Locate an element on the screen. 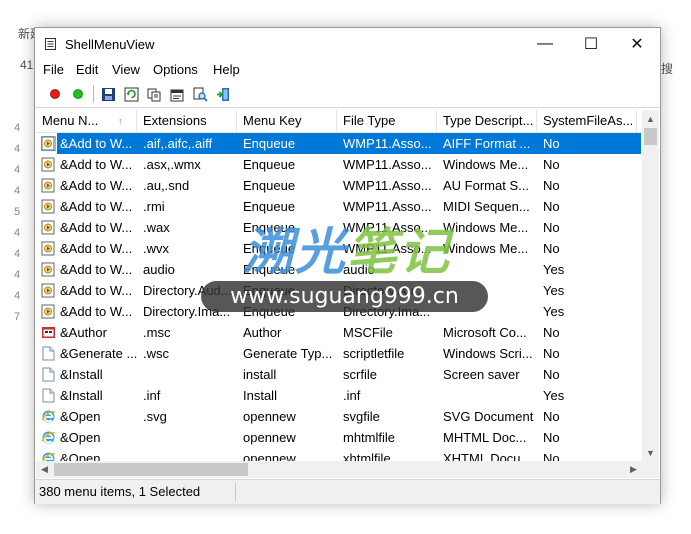 This screenshot has width=691, height=534. exit-button is located at coordinates (223, 94).